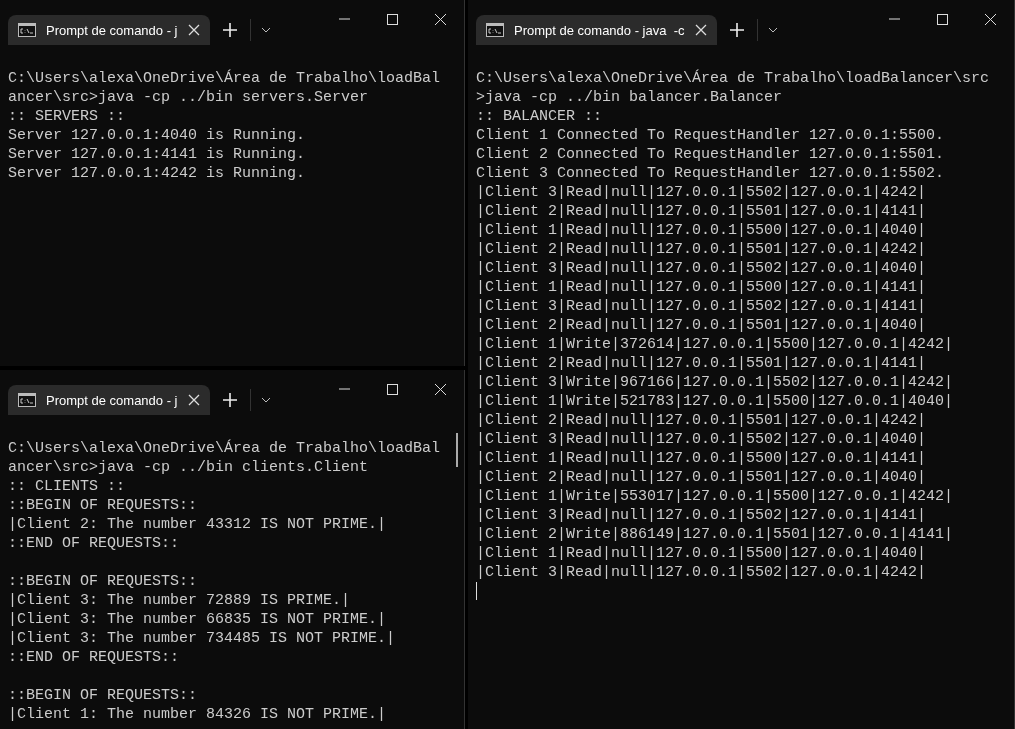 This screenshot has width=1015, height=729. What do you see at coordinates (197, 619) in the screenshot?
I see `terminal-line: |Client 3: The number 66835 IS NOT PRIME.|` at bounding box center [197, 619].